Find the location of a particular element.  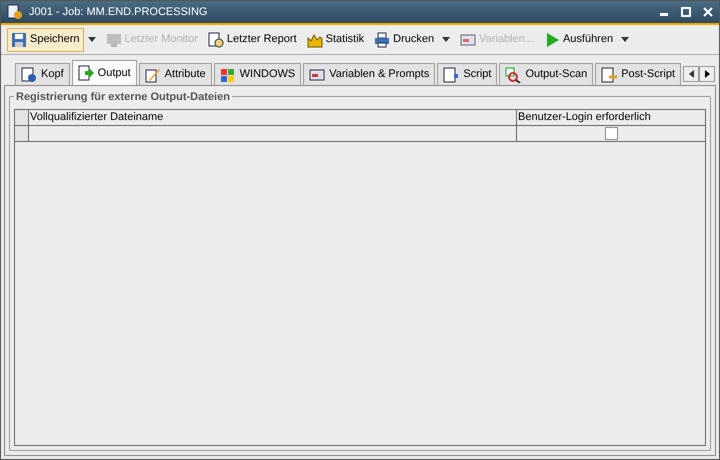

document-info-icon is located at coordinates (29, 74).